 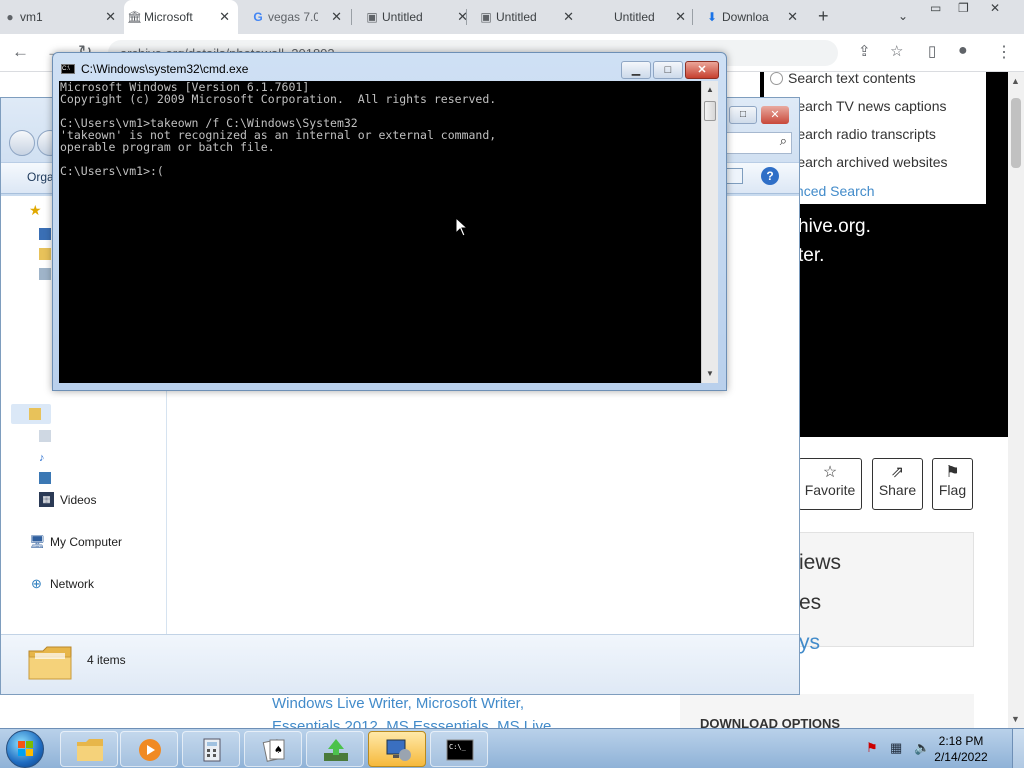 I want to click on bookmark-star-icon: ☆, so click(x=896, y=51).